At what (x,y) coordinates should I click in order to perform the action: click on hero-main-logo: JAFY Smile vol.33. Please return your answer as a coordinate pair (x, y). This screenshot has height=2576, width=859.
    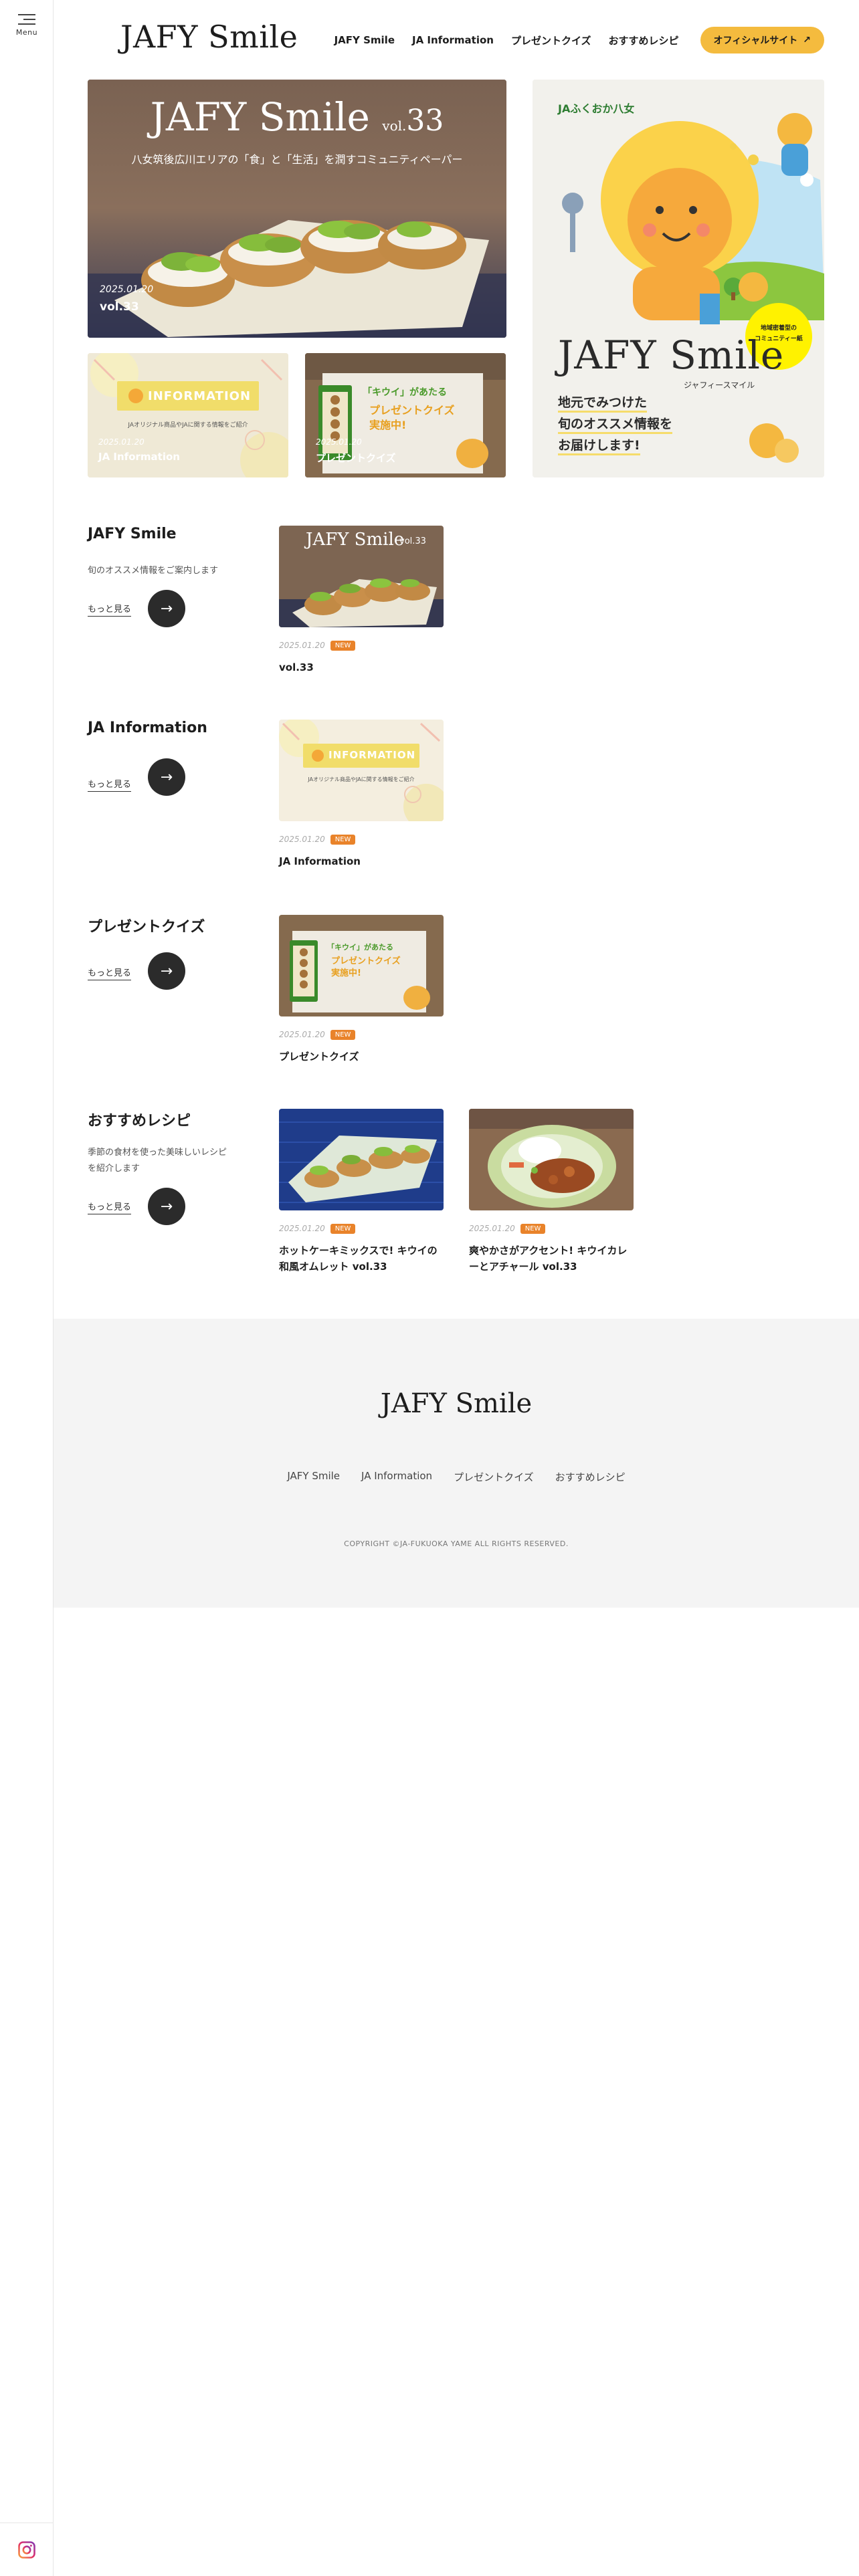
    Looking at the image, I should click on (297, 117).